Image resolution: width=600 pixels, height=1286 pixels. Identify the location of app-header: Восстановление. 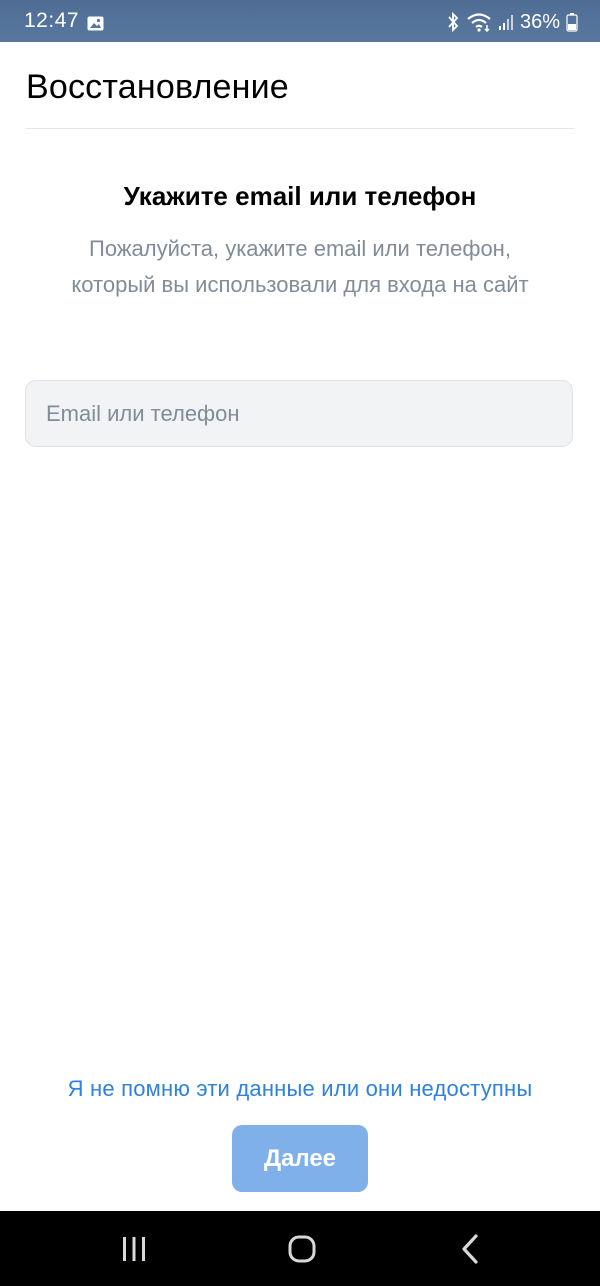
(300, 95).